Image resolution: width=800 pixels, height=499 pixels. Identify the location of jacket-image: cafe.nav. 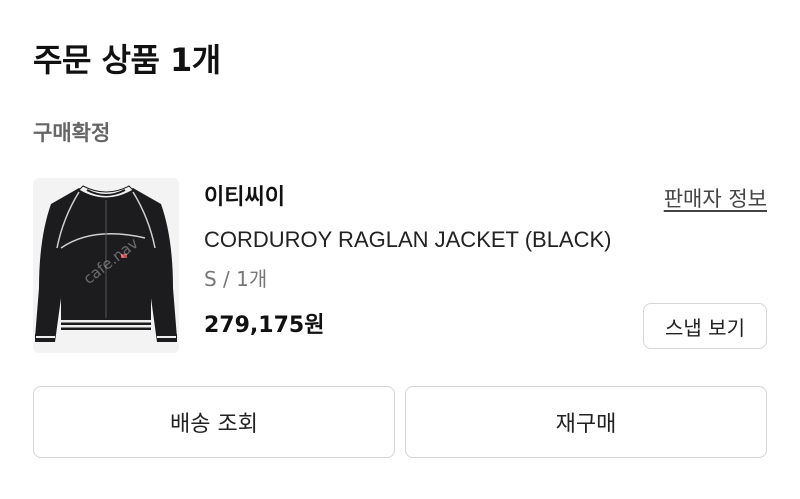
(106, 265).